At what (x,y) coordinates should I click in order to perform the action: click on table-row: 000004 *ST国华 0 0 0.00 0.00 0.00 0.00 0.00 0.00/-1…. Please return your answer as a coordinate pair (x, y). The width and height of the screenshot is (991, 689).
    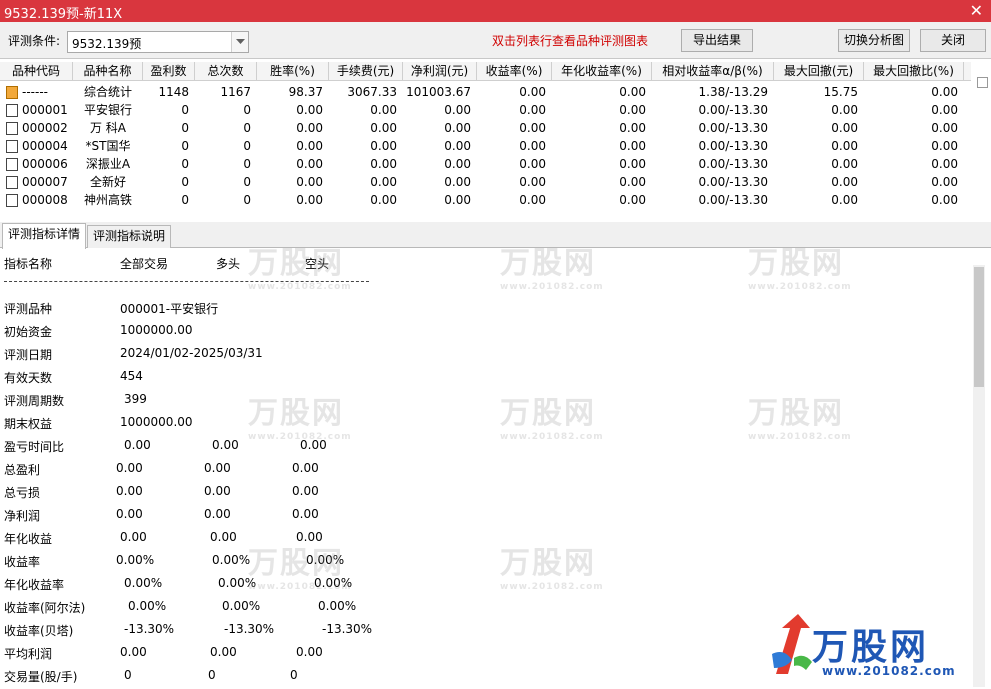
    Looking at the image, I should click on (485, 146).